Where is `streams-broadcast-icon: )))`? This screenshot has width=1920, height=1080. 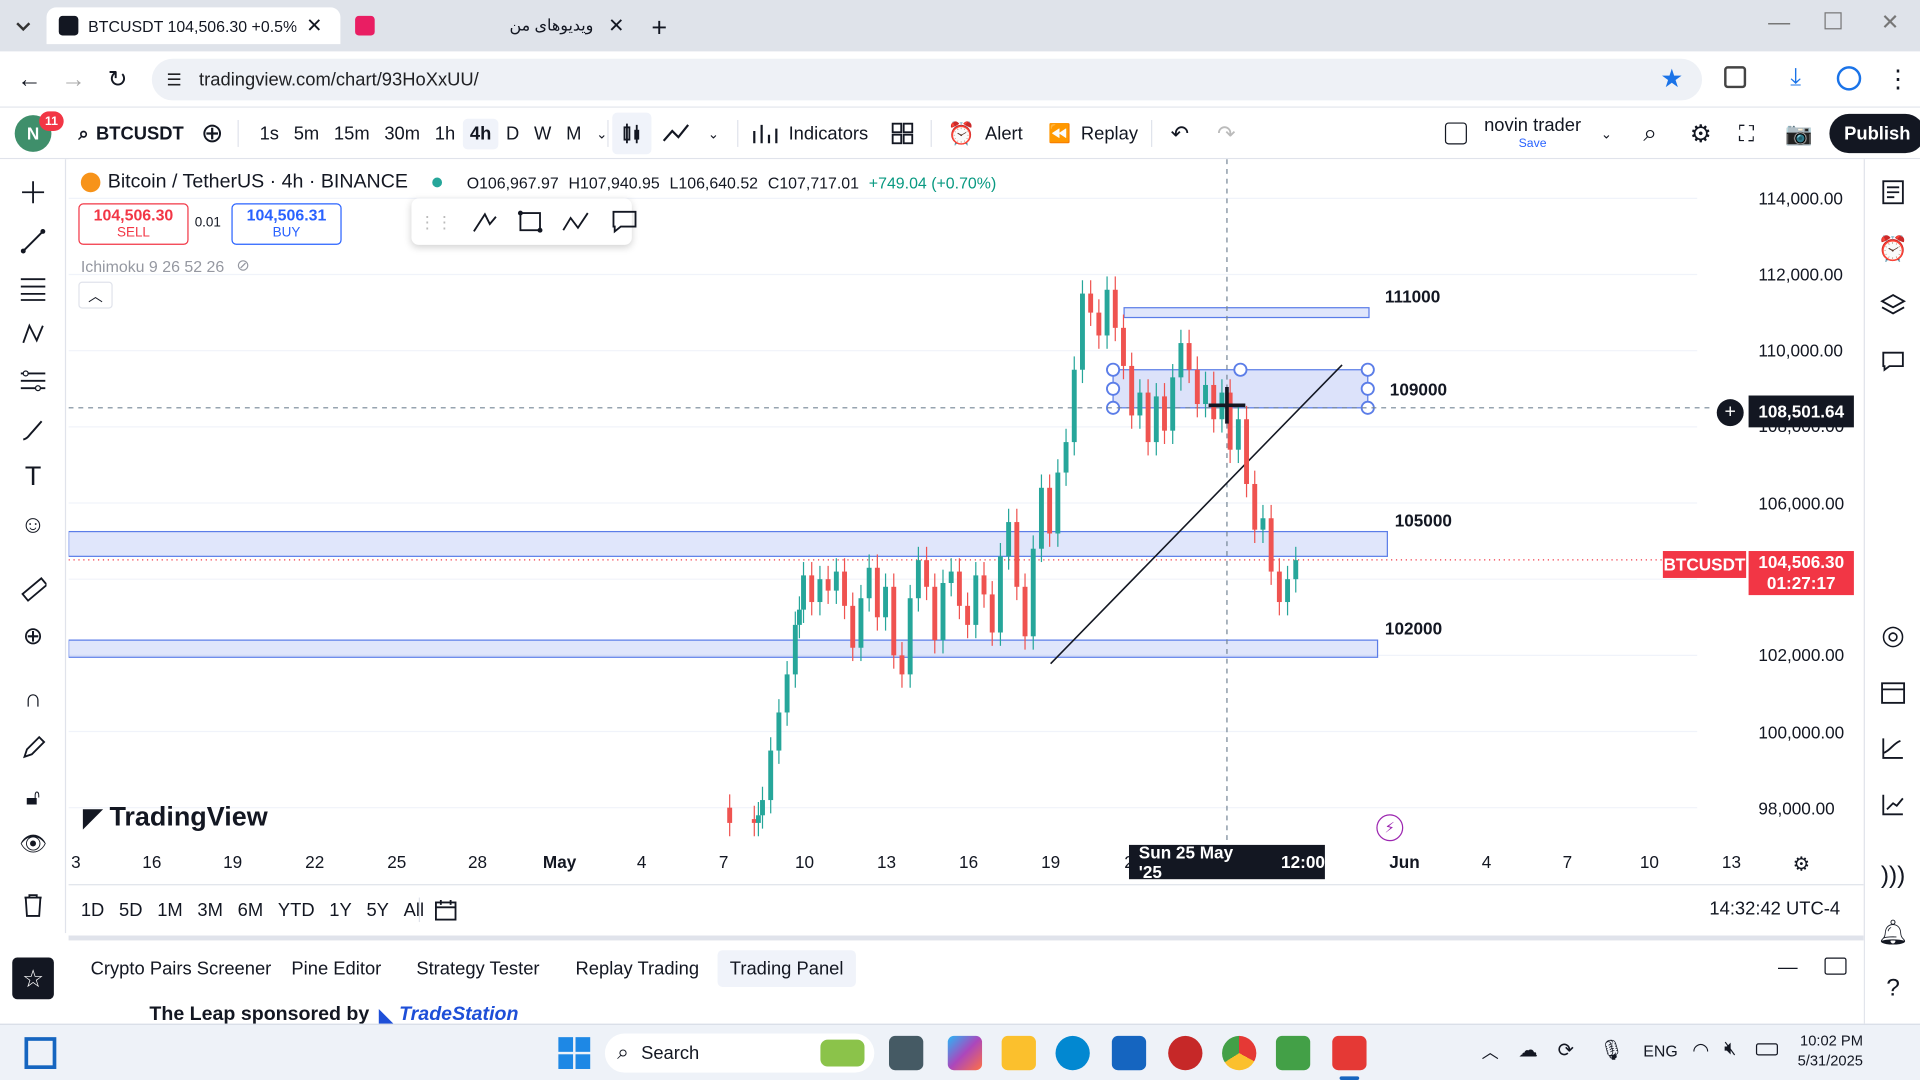 streams-broadcast-icon: ))) is located at coordinates (1893, 875).